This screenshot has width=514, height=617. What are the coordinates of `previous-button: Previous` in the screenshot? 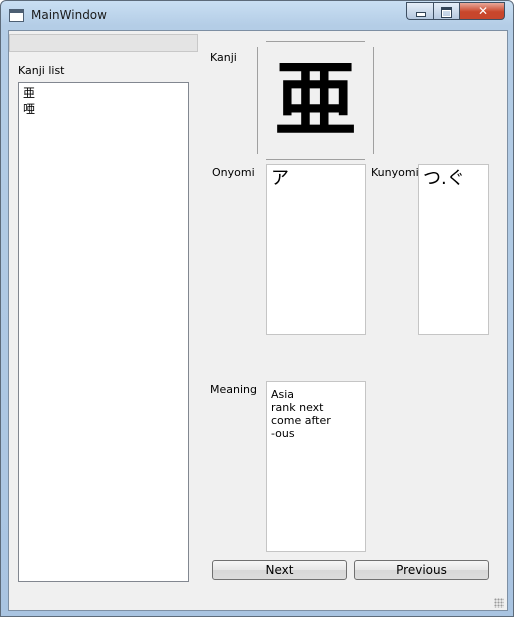 It's located at (421, 570).